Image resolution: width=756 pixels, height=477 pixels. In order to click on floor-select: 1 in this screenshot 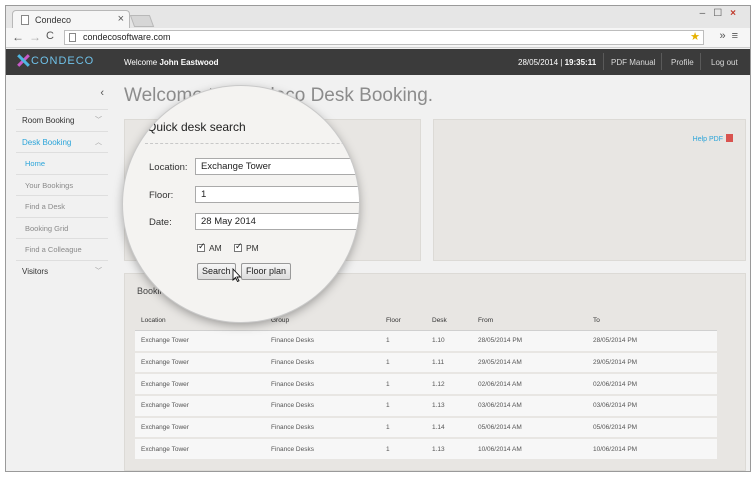, I will do `click(277, 194)`.